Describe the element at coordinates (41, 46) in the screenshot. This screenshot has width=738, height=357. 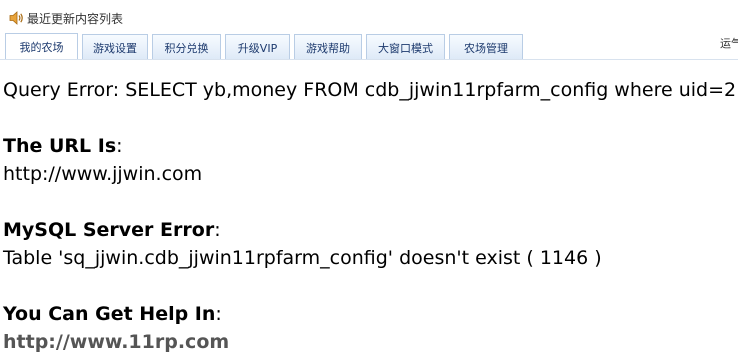
I see `tab-my-farm: 我的农场` at that location.